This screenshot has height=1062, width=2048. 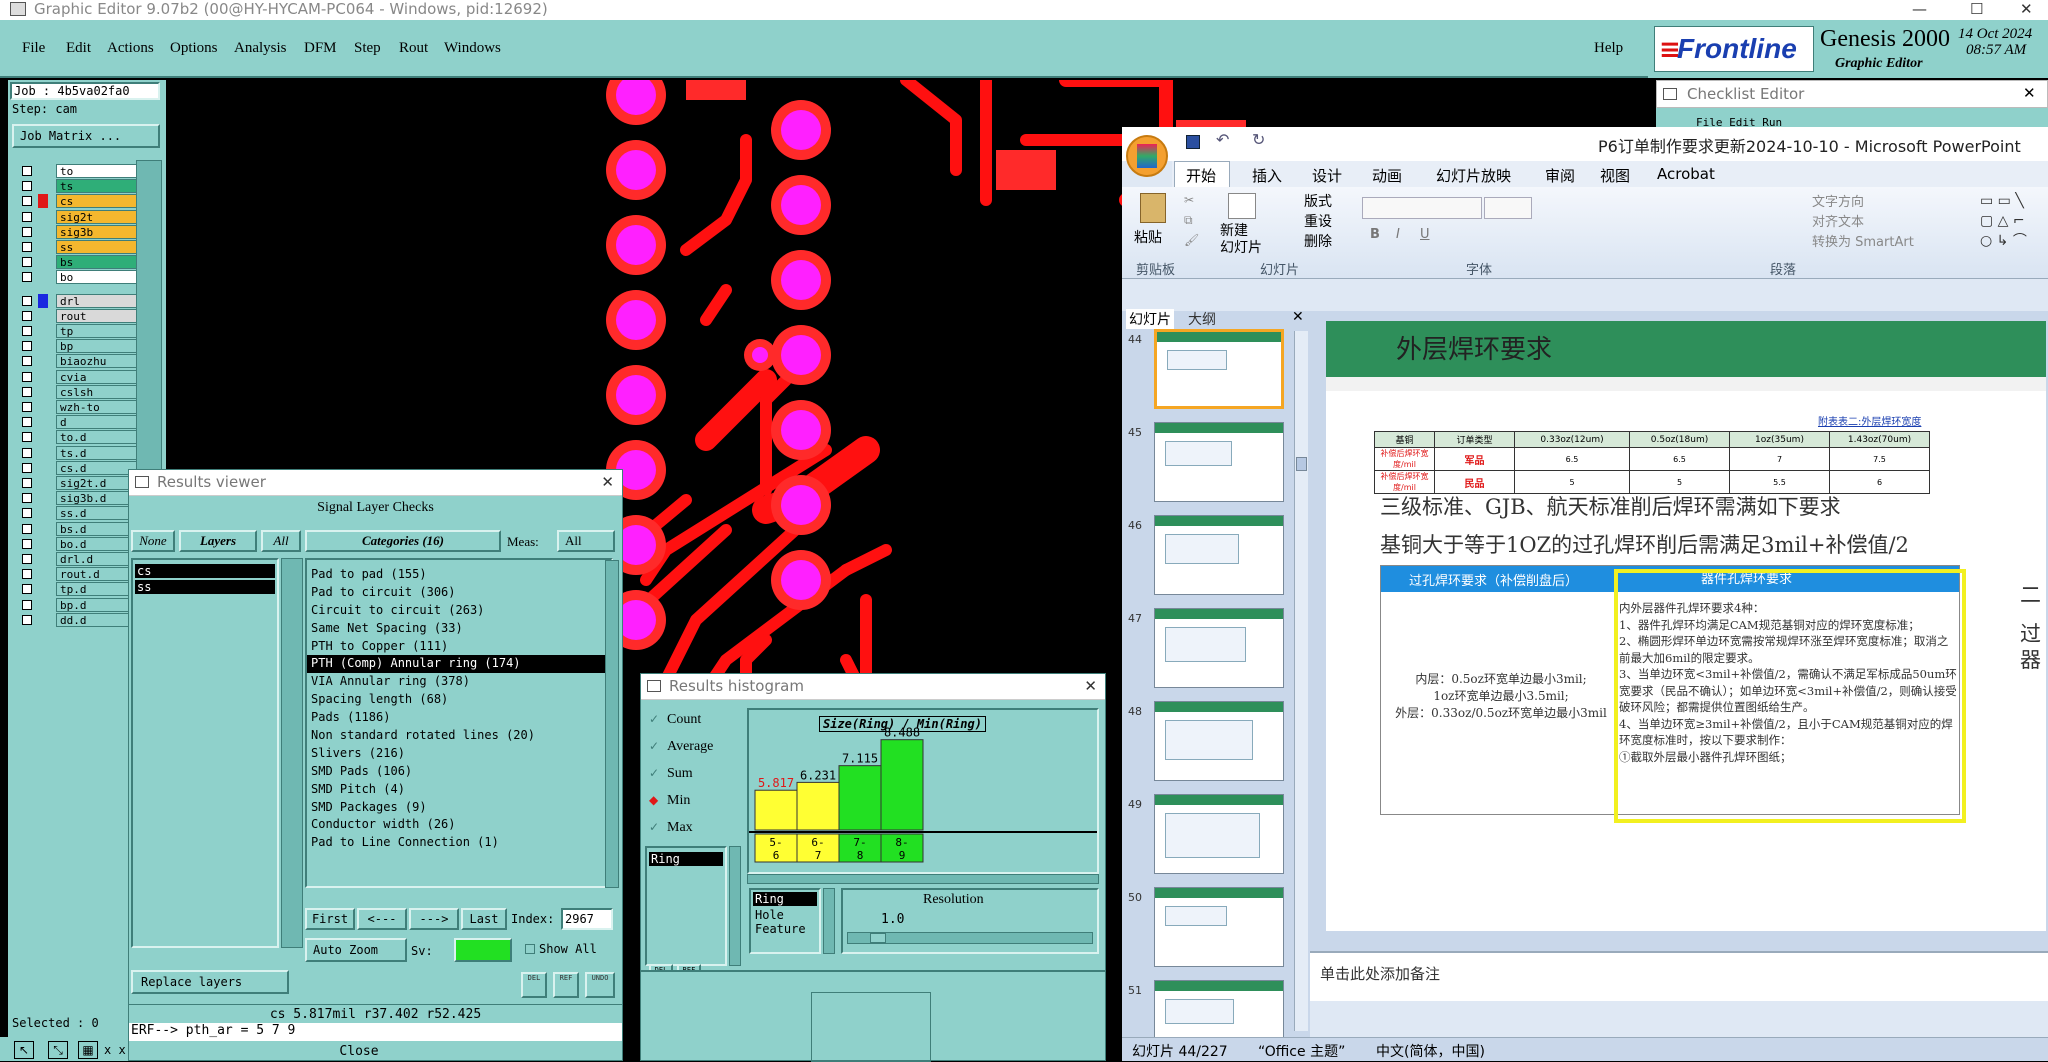 What do you see at coordinates (829, 921) in the screenshot?
I see `feature-list-scrollbar` at bounding box center [829, 921].